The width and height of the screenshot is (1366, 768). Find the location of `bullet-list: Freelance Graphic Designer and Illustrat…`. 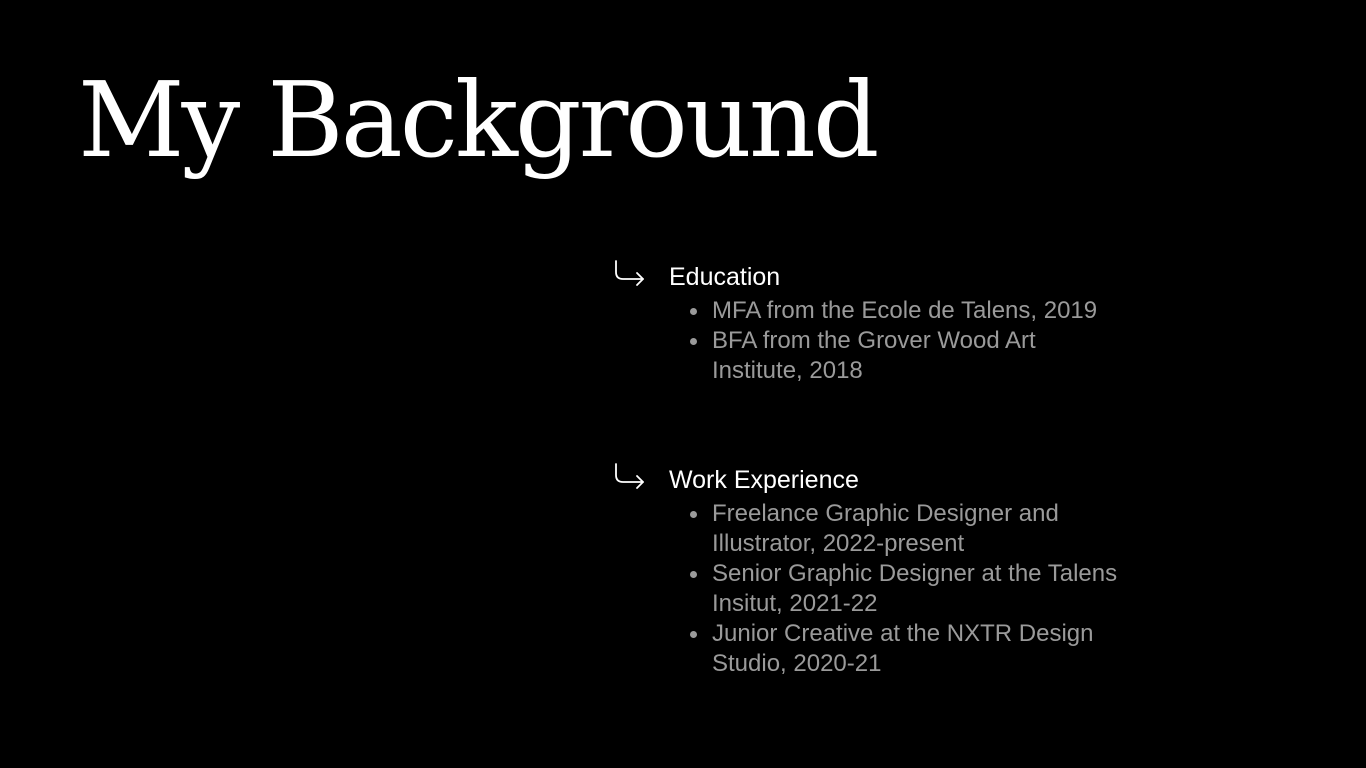

bullet-list: Freelance Graphic Designer and Illustrat… is located at coordinates (872, 589).